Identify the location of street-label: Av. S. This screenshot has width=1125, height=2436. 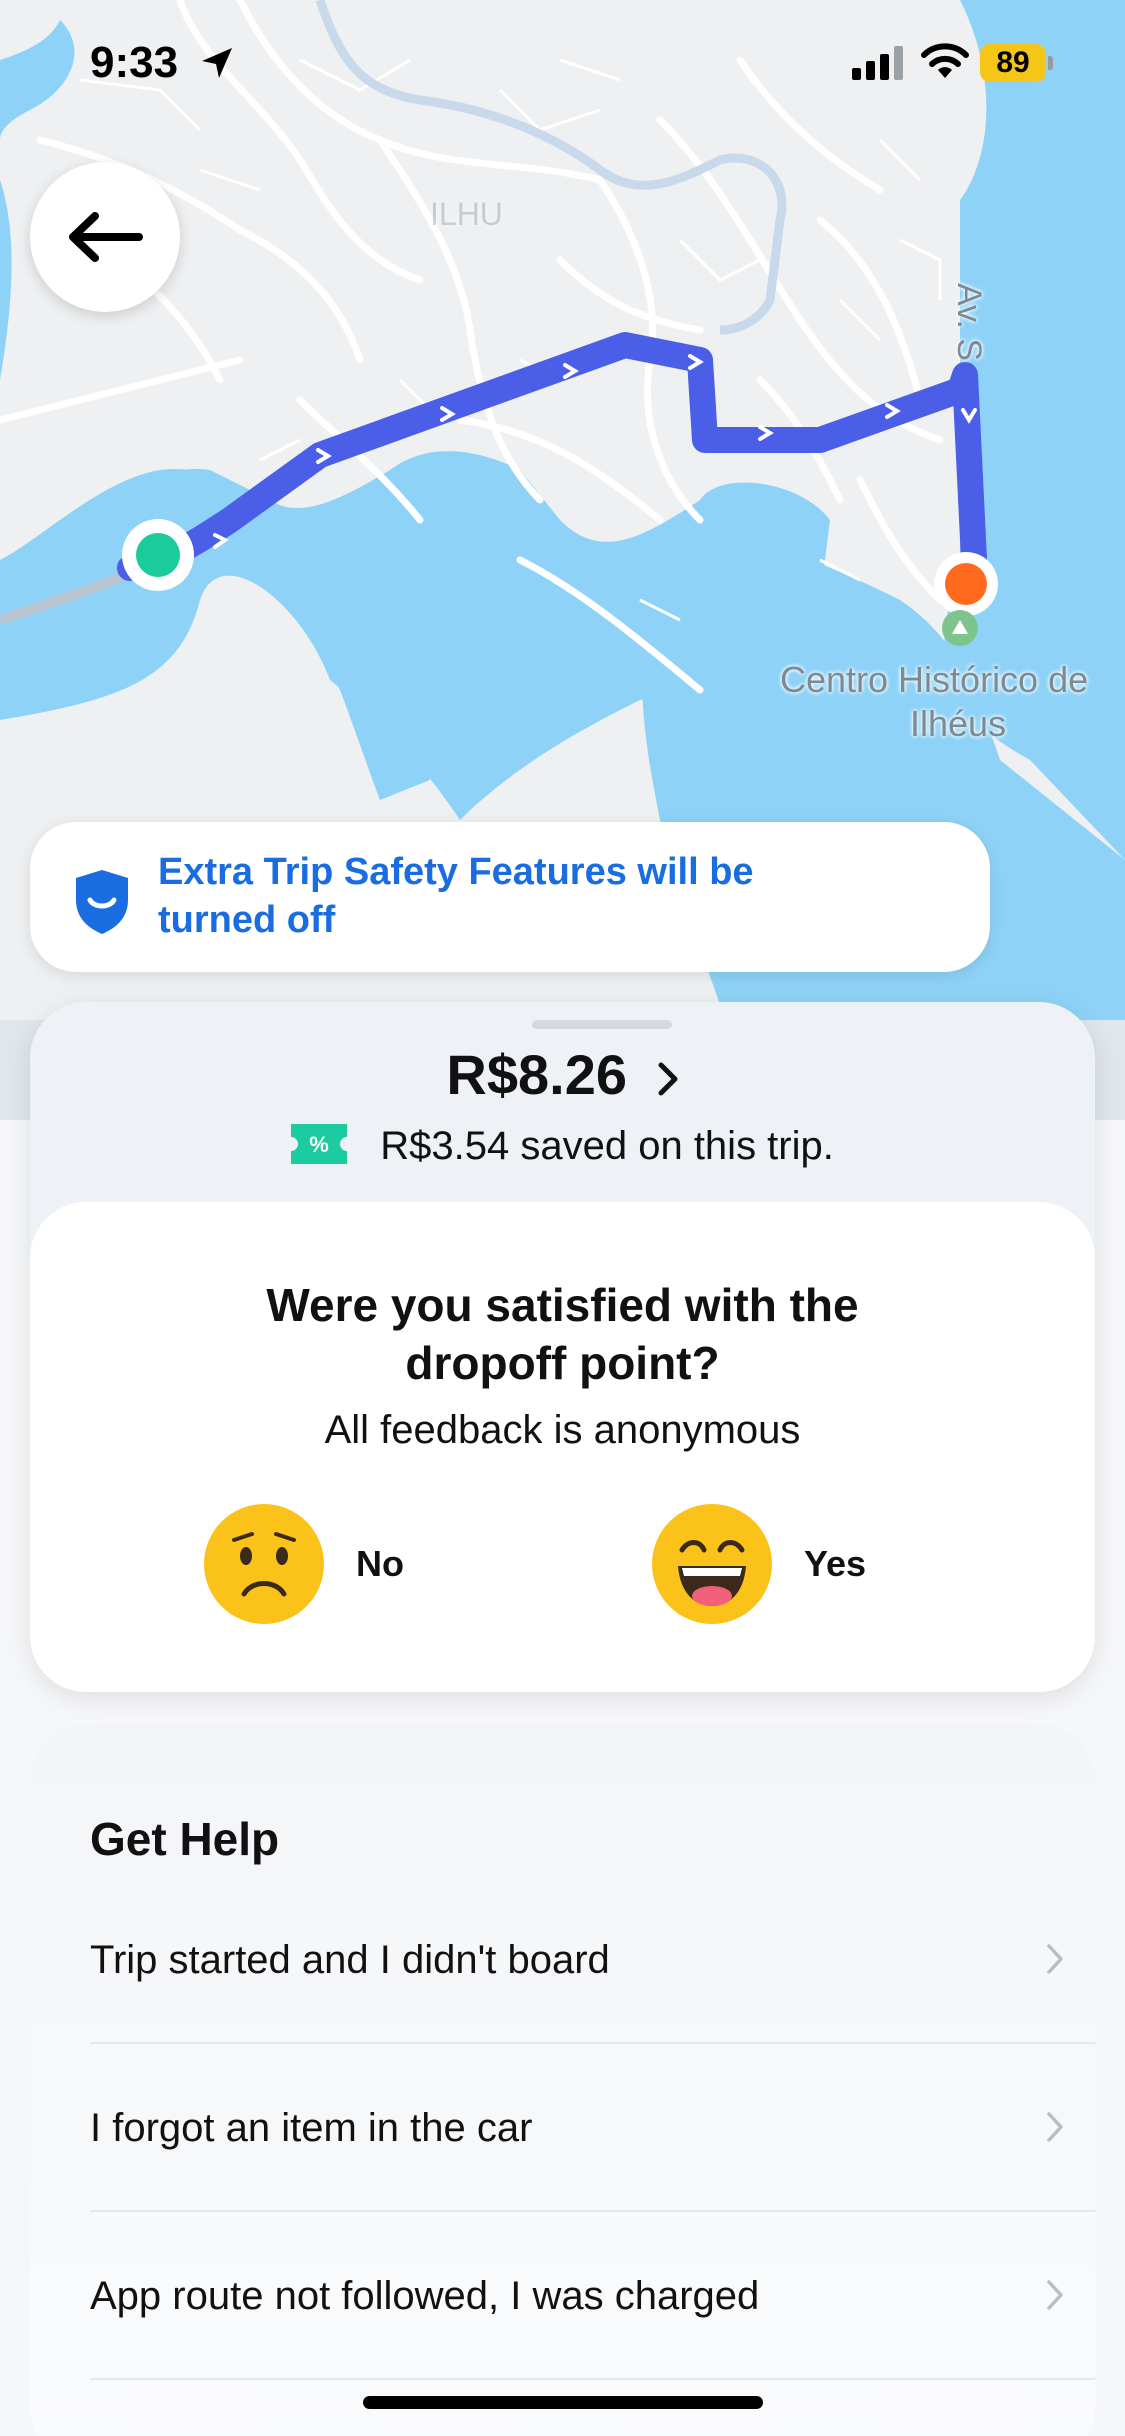
(969, 322).